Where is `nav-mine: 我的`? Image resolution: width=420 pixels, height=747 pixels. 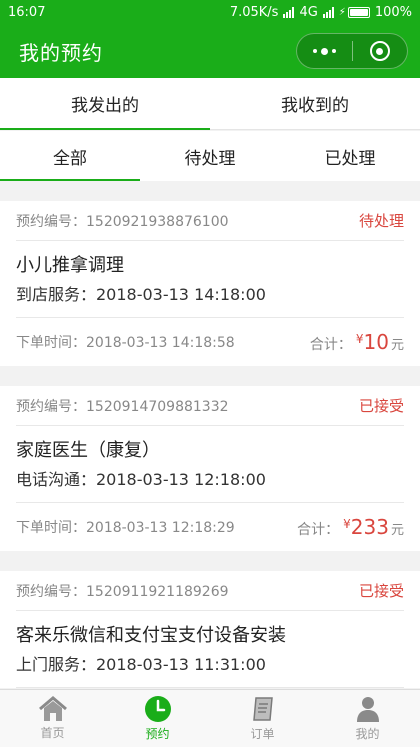 nav-mine: 我的 is located at coordinates (367, 718).